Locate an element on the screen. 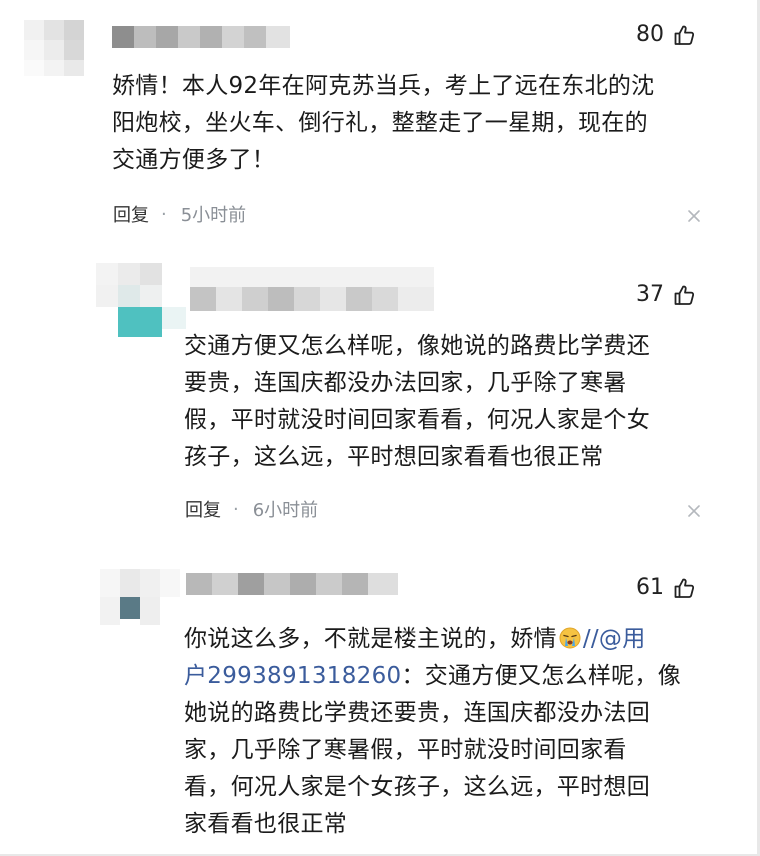  comment-line: 孩子，这么远，平时想回家看看也很正常 is located at coordinates (394, 457).